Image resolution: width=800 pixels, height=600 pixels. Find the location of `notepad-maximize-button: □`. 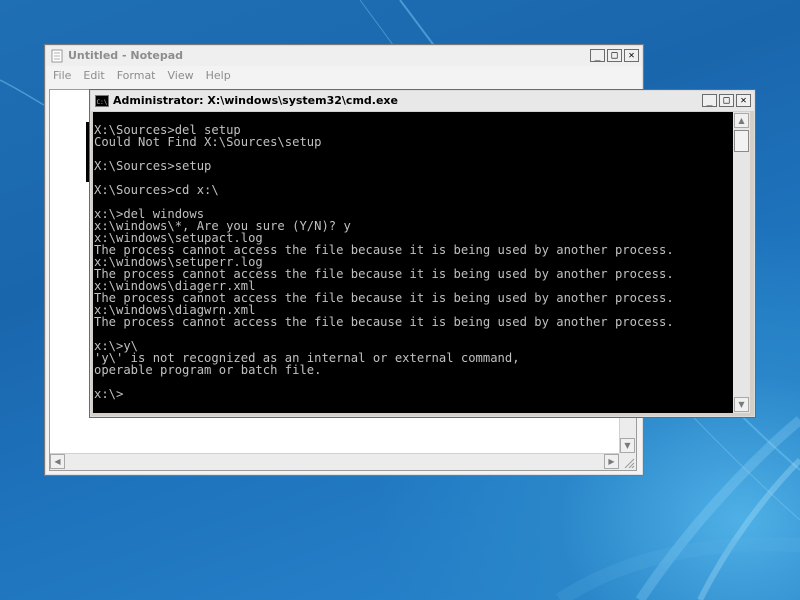

notepad-maximize-button: □ is located at coordinates (614, 55).